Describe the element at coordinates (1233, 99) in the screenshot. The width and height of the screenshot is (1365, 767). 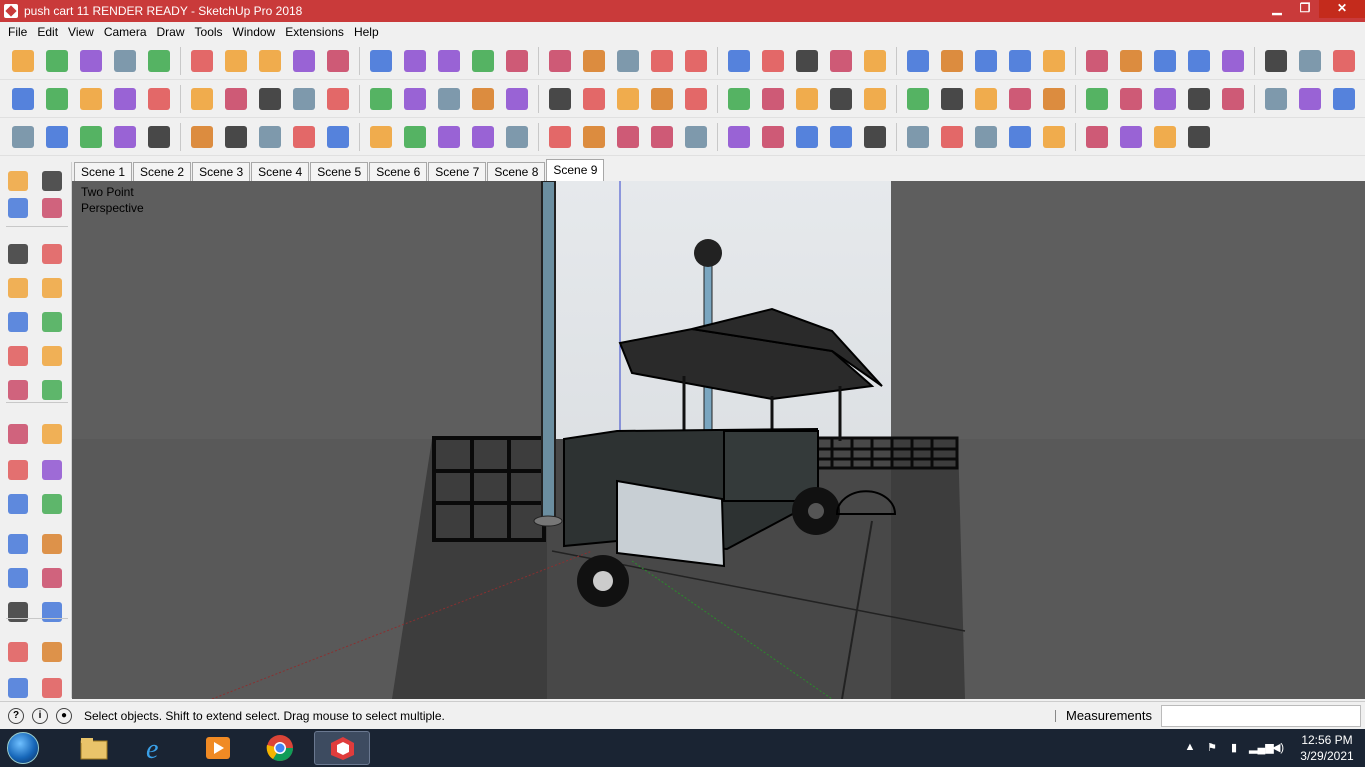
I see `zoom-window-icon` at that location.